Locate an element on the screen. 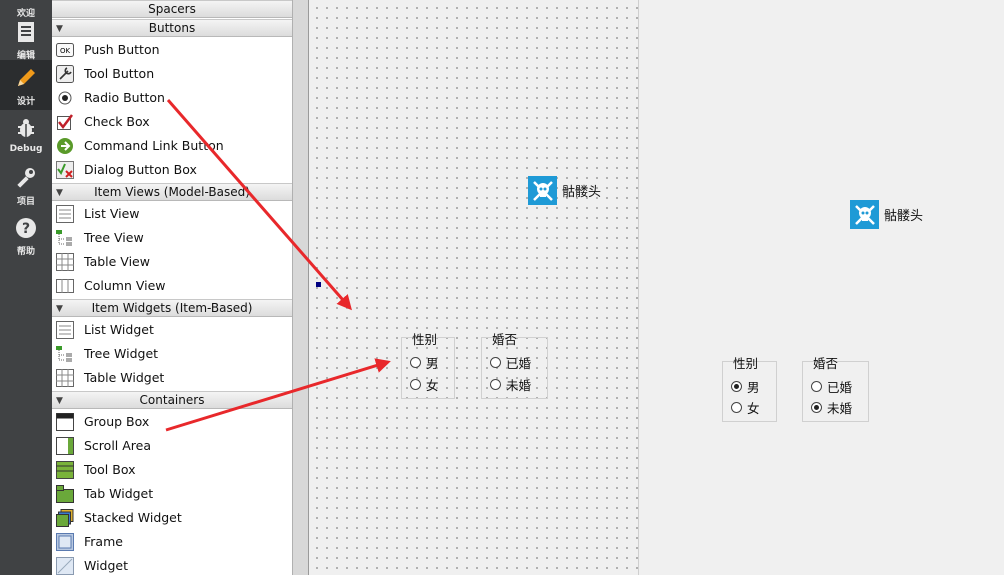 This screenshot has height=575, width=1004. widget-scroll-area: Scroll Area is located at coordinates (172, 446).